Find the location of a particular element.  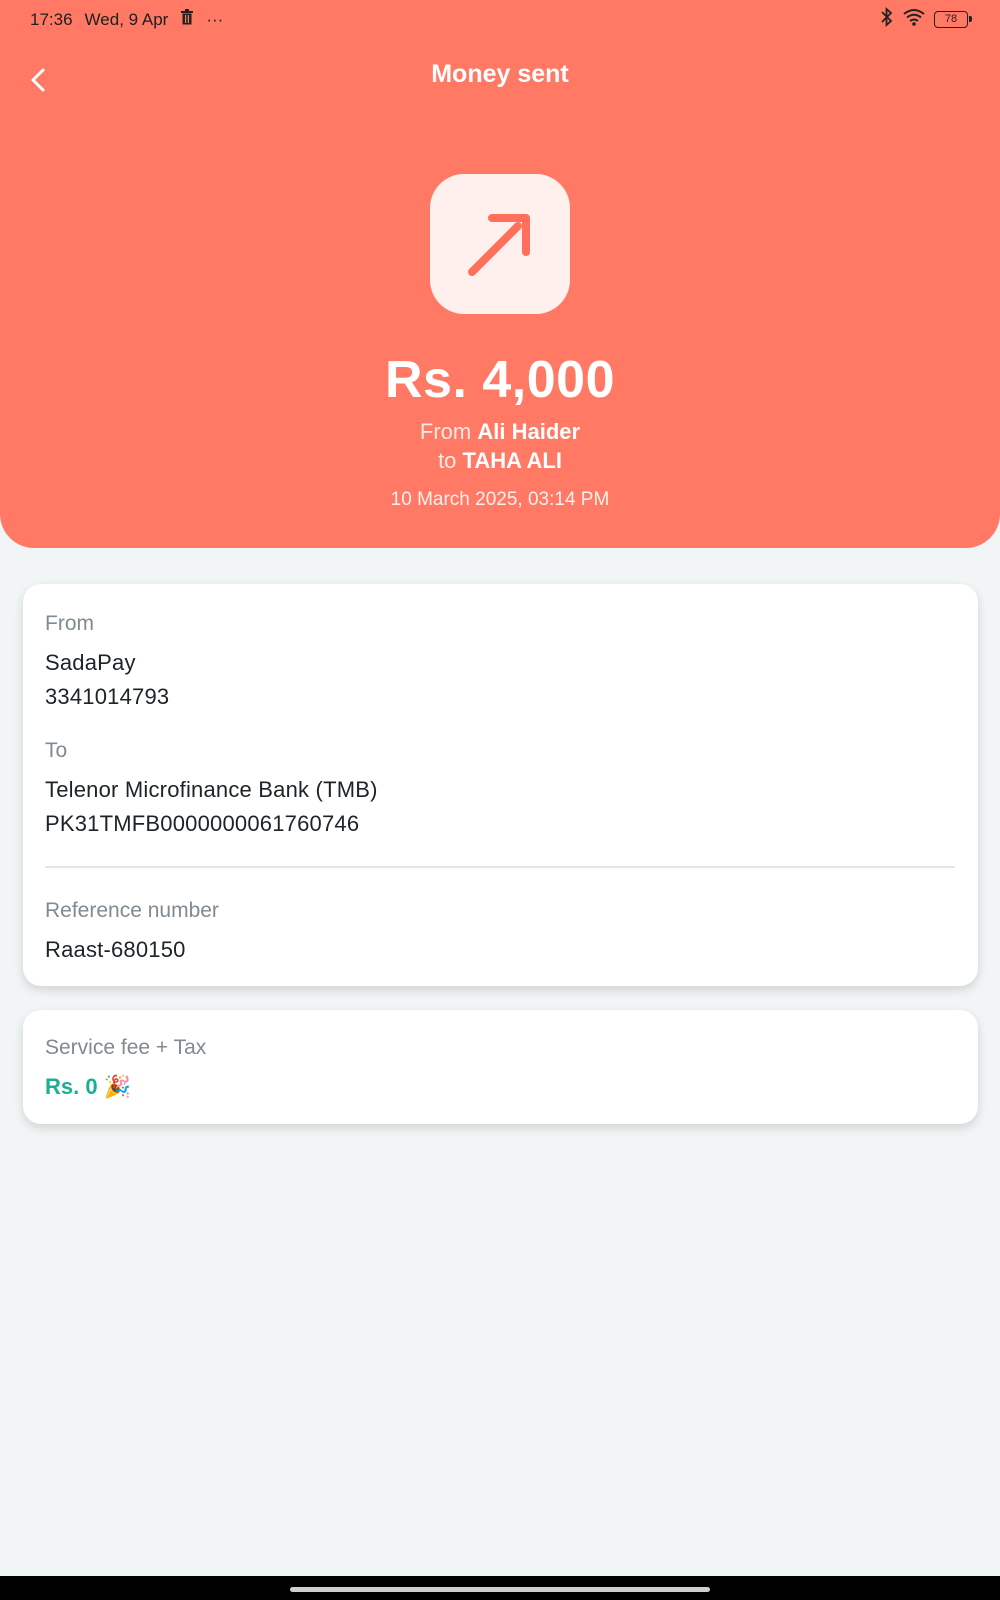

fee-value: Rs. 0 is located at coordinates (71, 1086).